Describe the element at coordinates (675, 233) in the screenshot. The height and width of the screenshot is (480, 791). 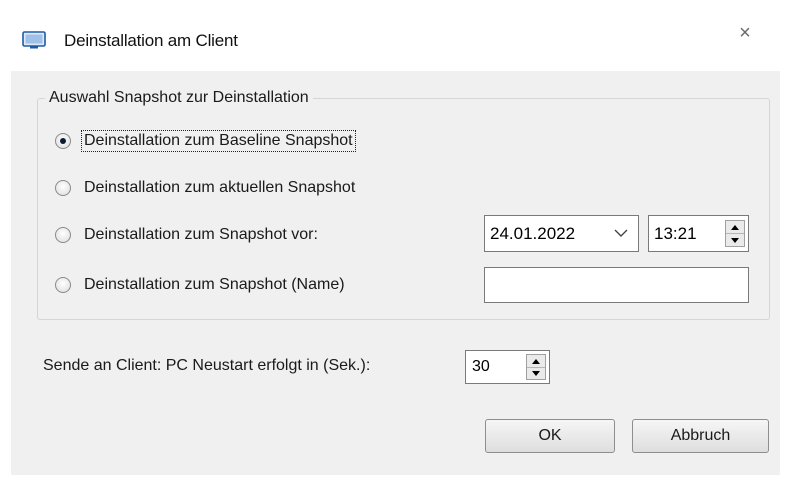
I see `time-value: 13:21` at that location.